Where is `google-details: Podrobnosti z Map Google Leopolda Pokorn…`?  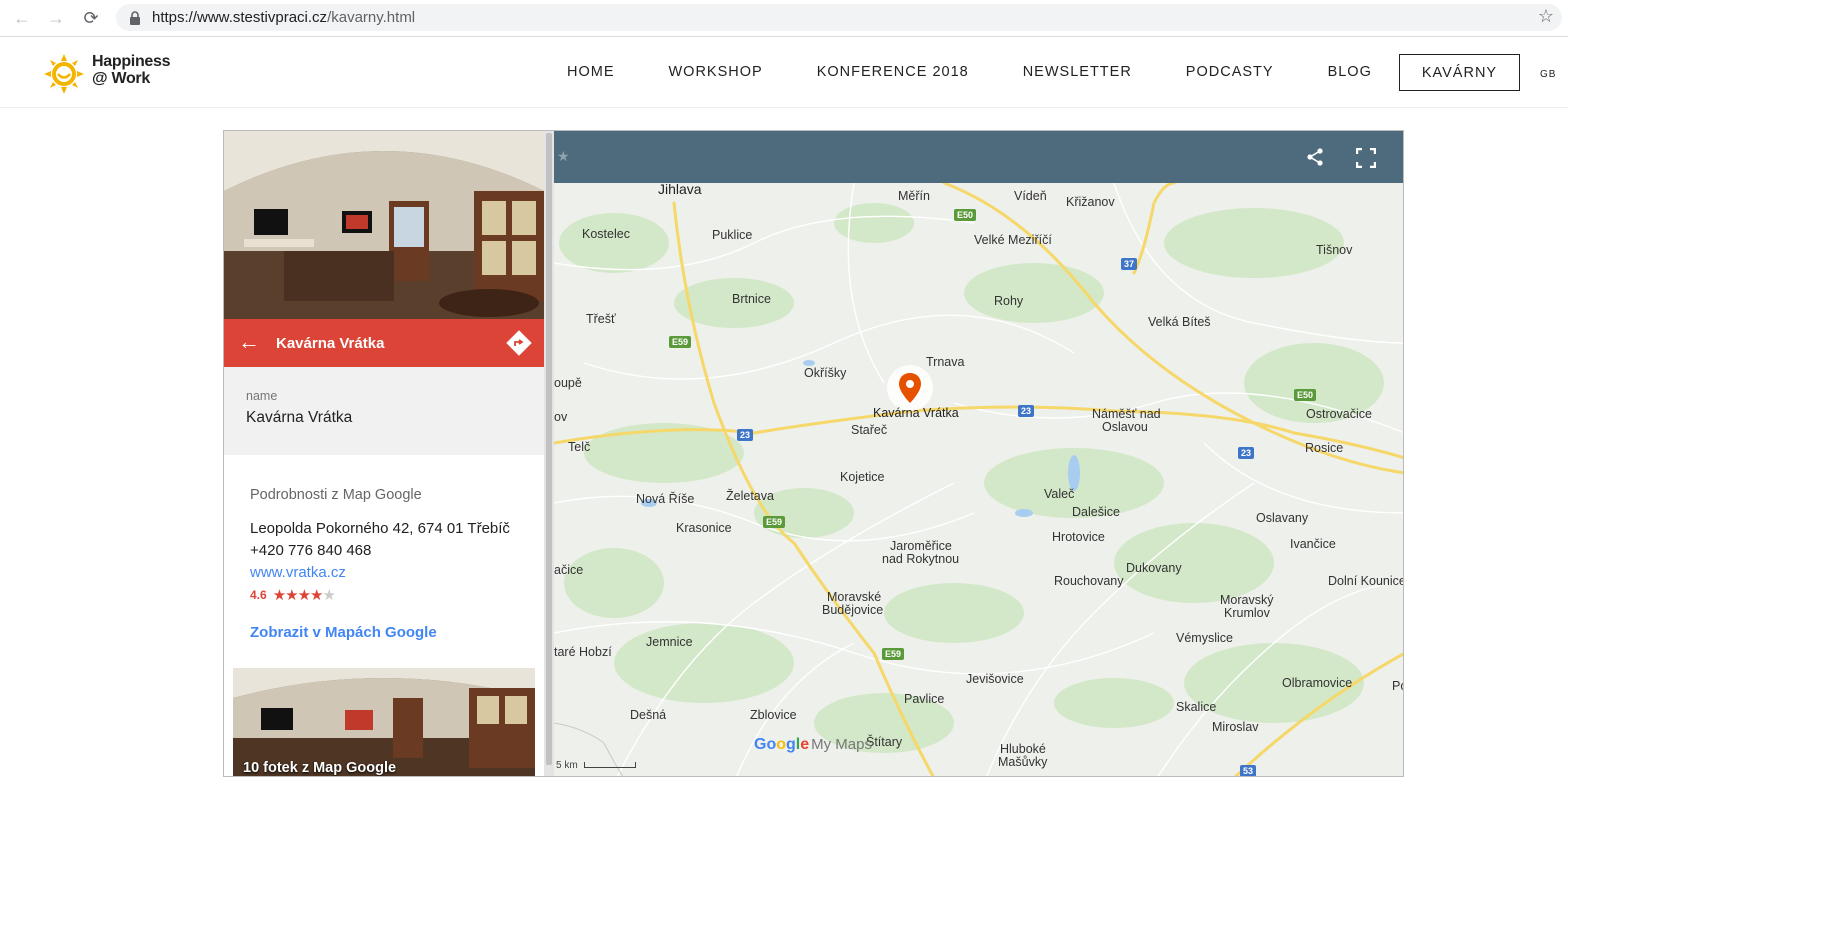 google-details: Podrobnosti z Map Google Leopolda Pokorn… is located at coordinates (390, 564).